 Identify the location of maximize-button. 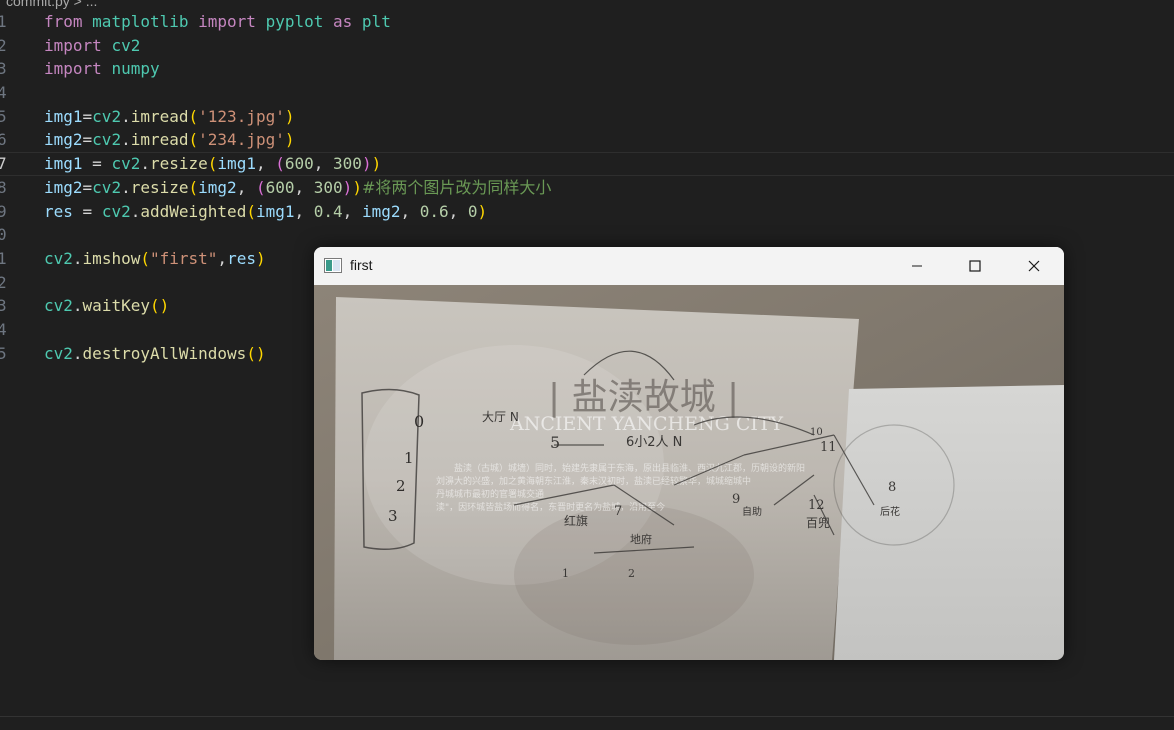
(975, 266).